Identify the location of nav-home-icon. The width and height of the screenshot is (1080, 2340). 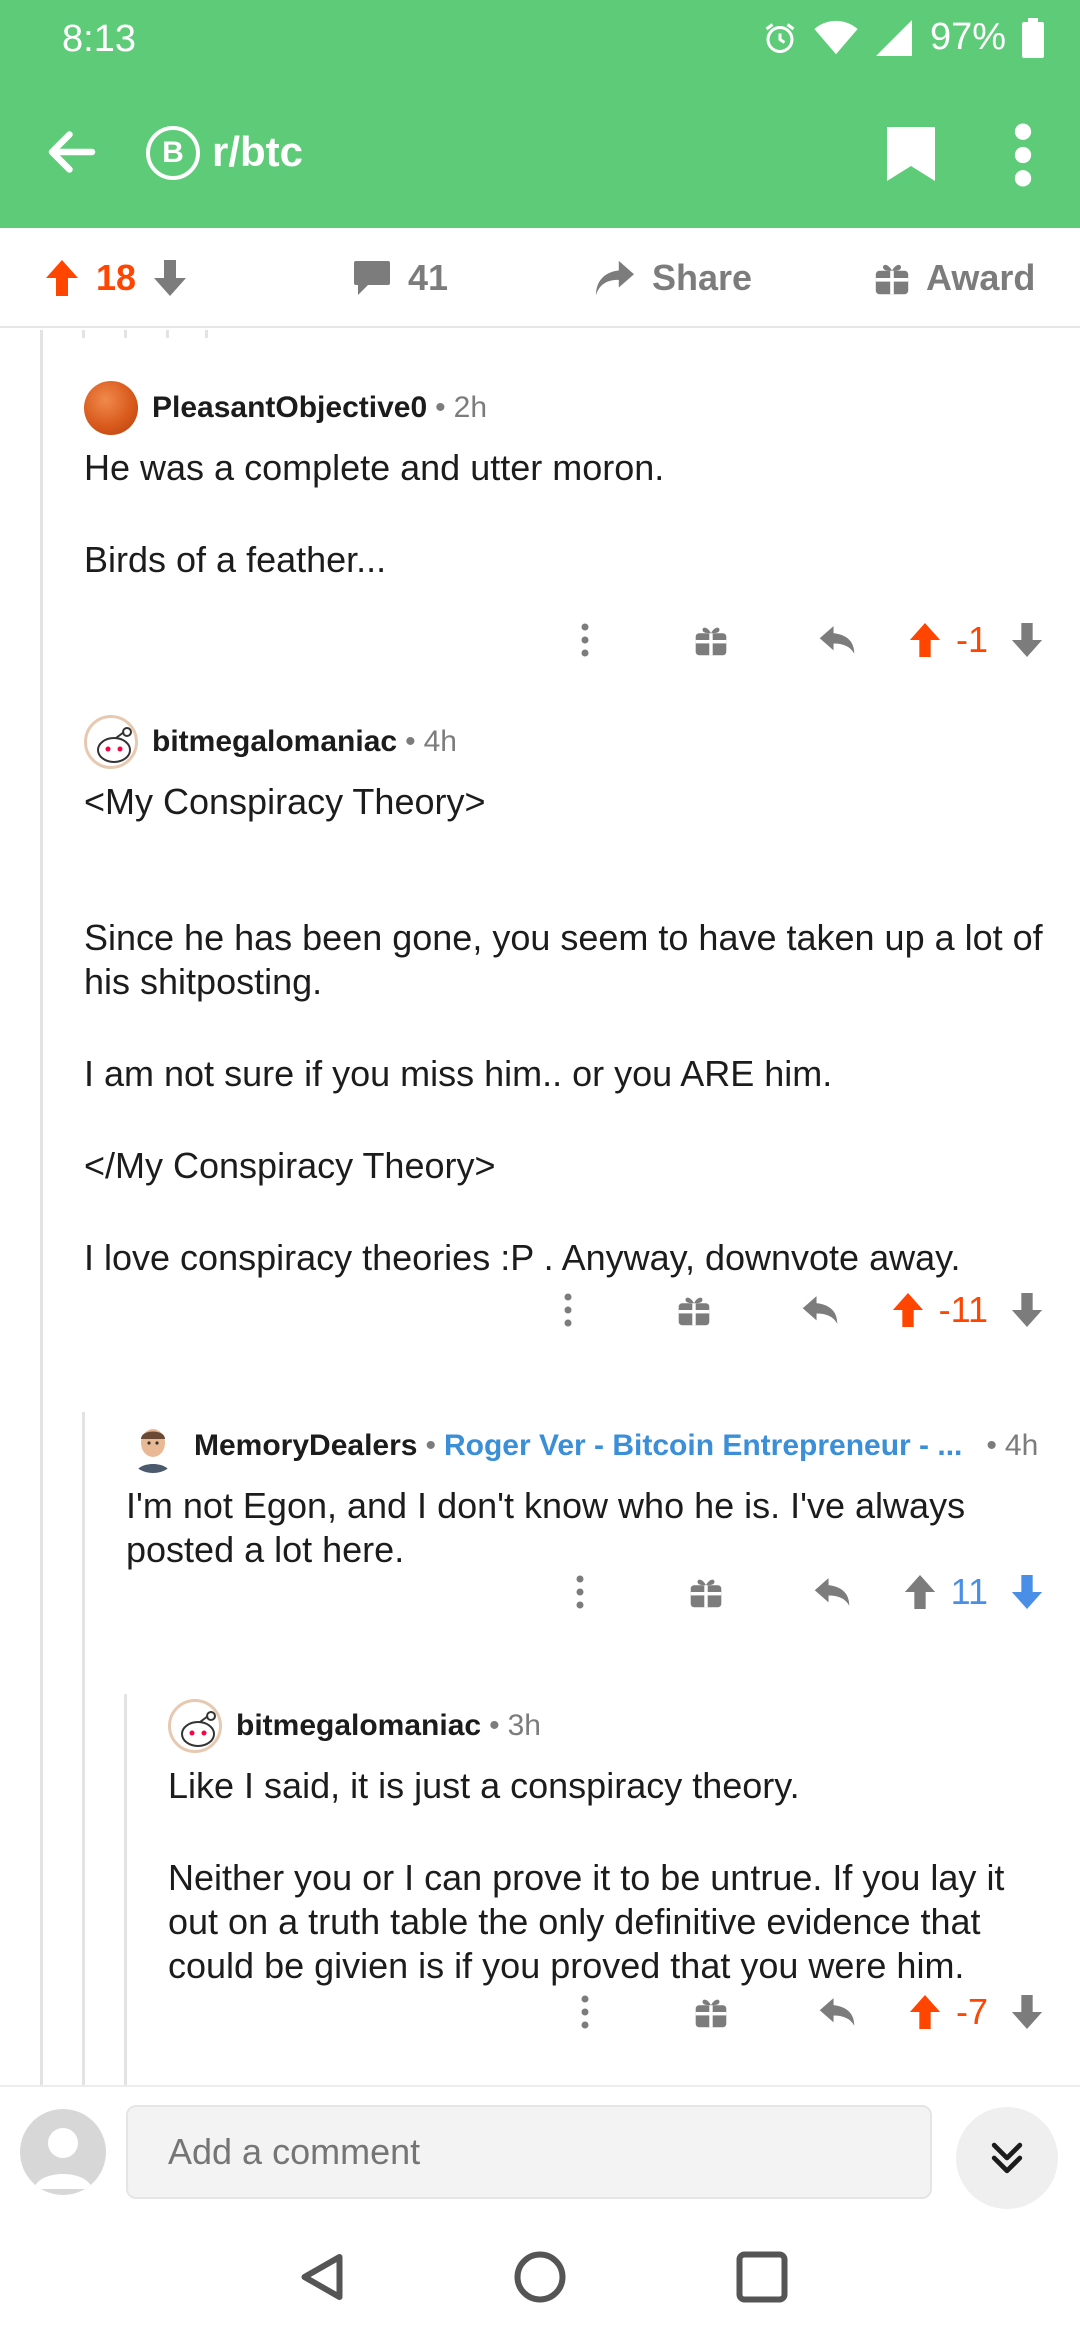
(540, 2277).